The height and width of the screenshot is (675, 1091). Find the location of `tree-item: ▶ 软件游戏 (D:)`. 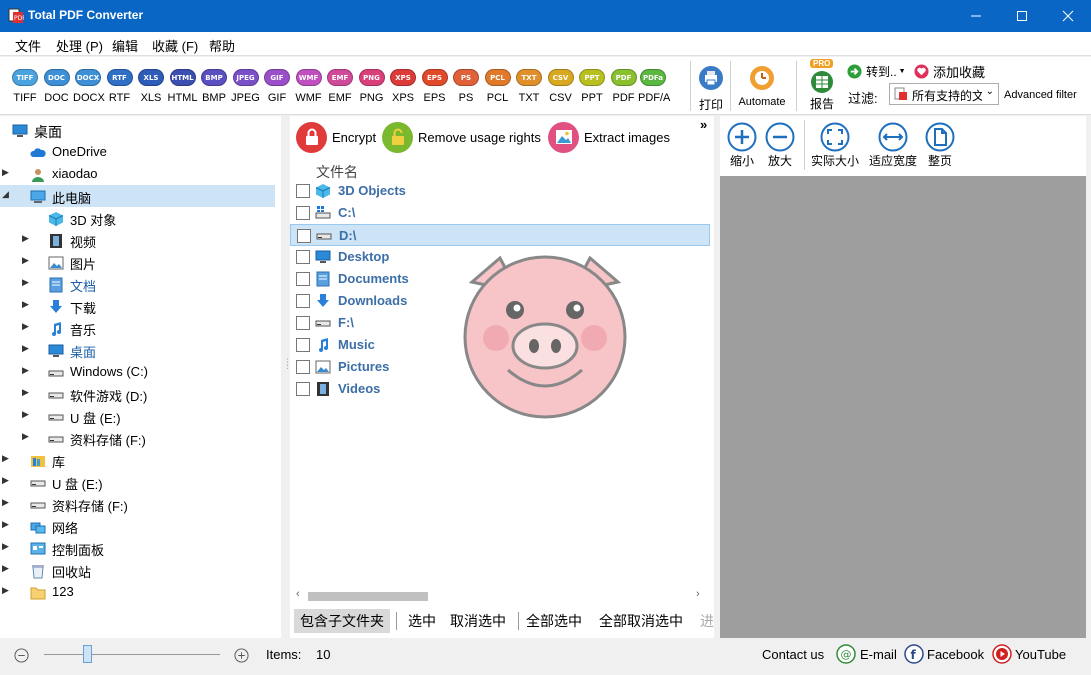

tree-item: ▶ 软件游戏 (D:) is located at coordinates (137, 394).